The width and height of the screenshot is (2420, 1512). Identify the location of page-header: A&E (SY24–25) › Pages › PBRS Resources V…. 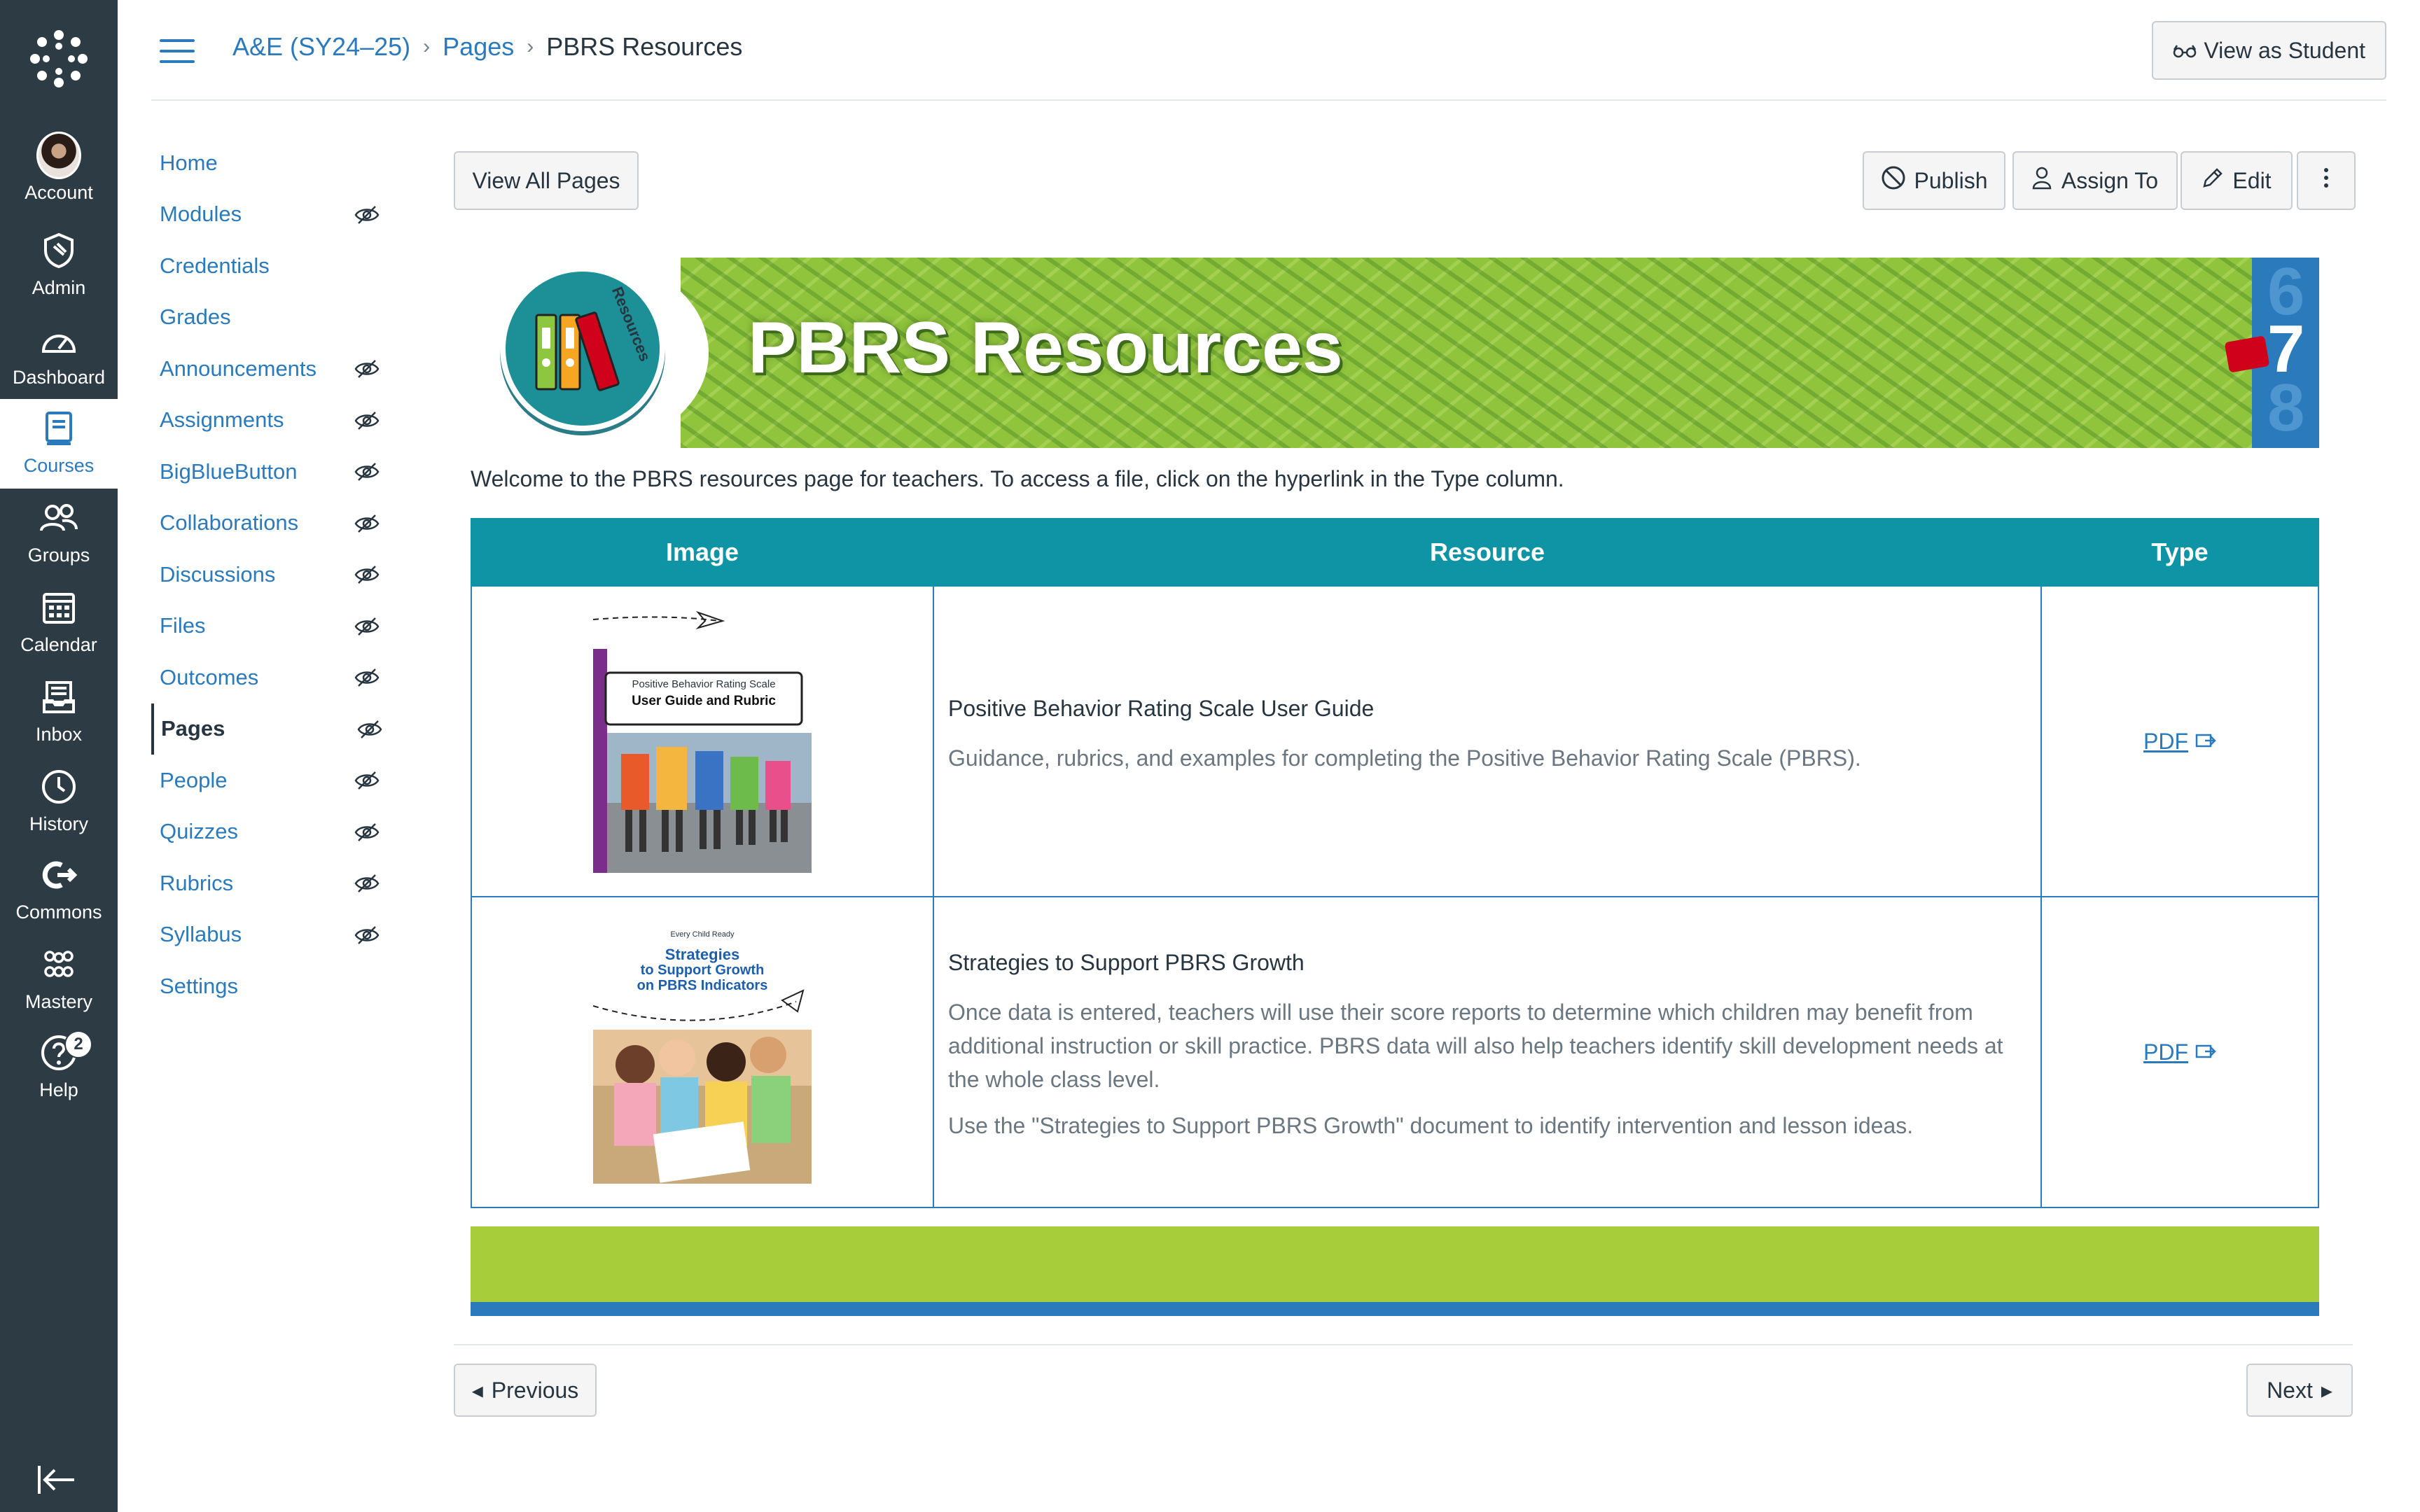
(1268, 50).